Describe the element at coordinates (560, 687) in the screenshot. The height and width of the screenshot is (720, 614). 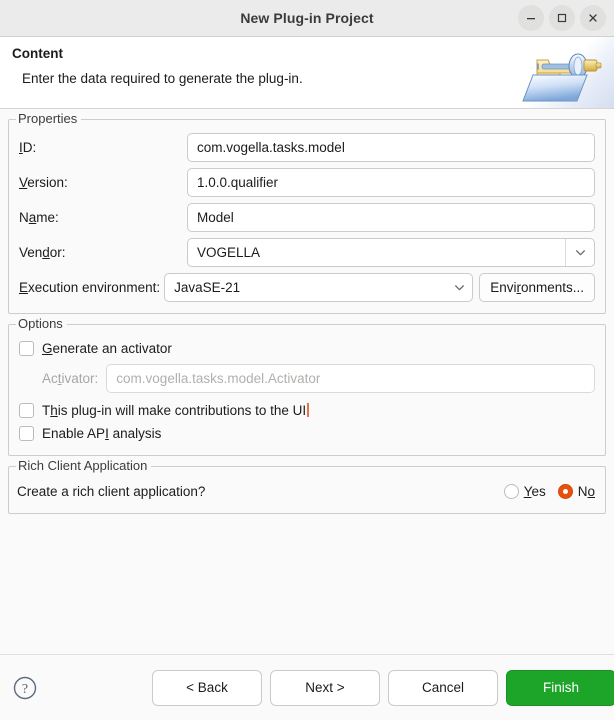
I see `finish-button: Finish` at that location.